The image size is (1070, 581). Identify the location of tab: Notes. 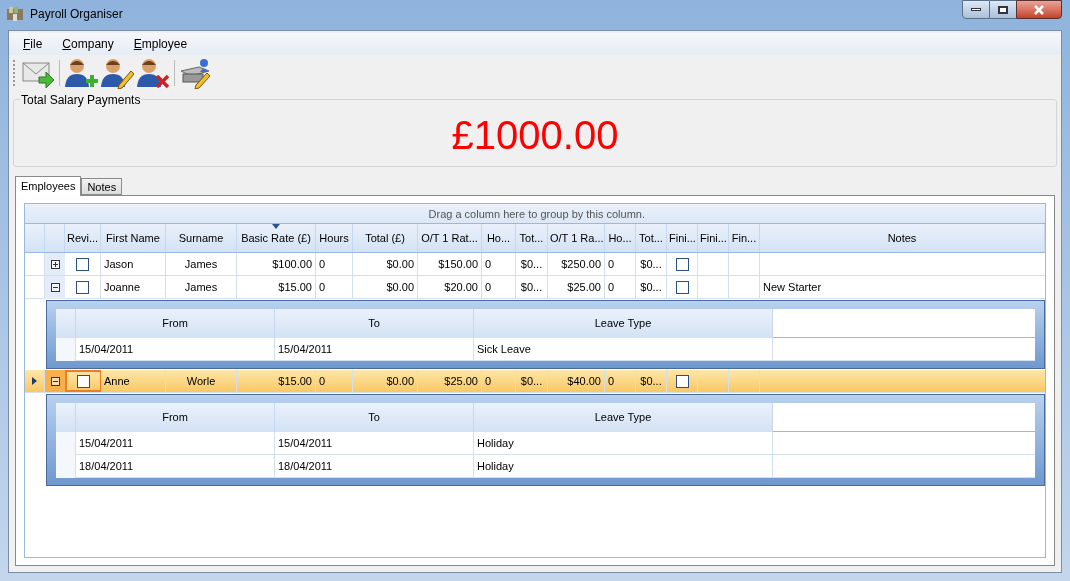
(102, 186).